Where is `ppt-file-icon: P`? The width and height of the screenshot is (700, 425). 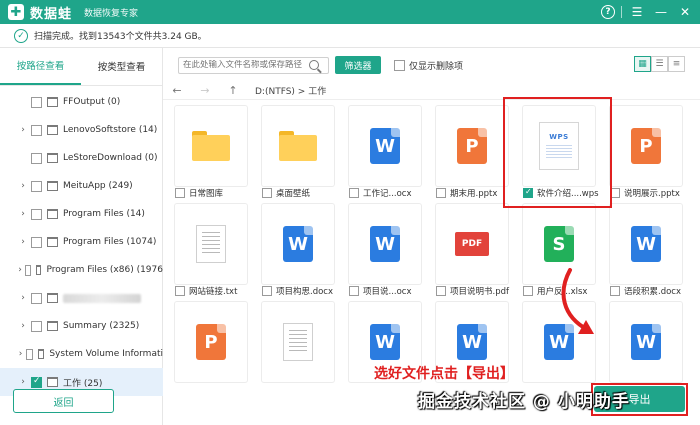 ppt-file-icon: P is located at coordinates (211, 342).